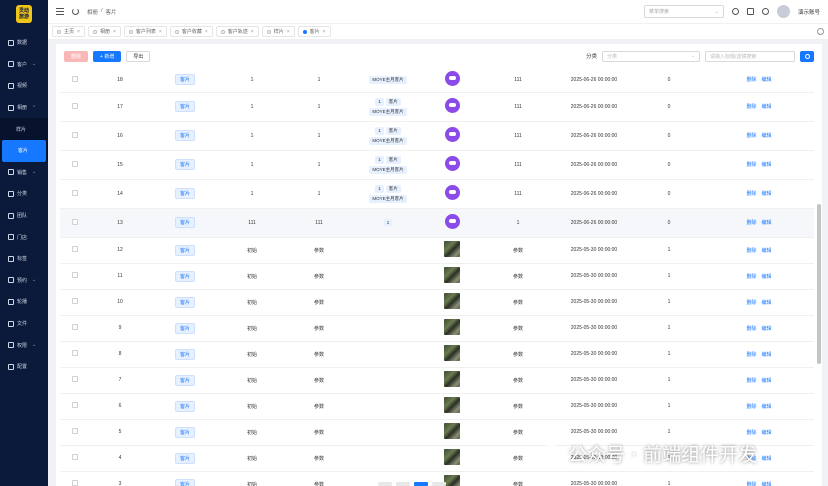 This screenshot has width=828, height=486. I want to click on fullscreen-icon, so click(750, 11).